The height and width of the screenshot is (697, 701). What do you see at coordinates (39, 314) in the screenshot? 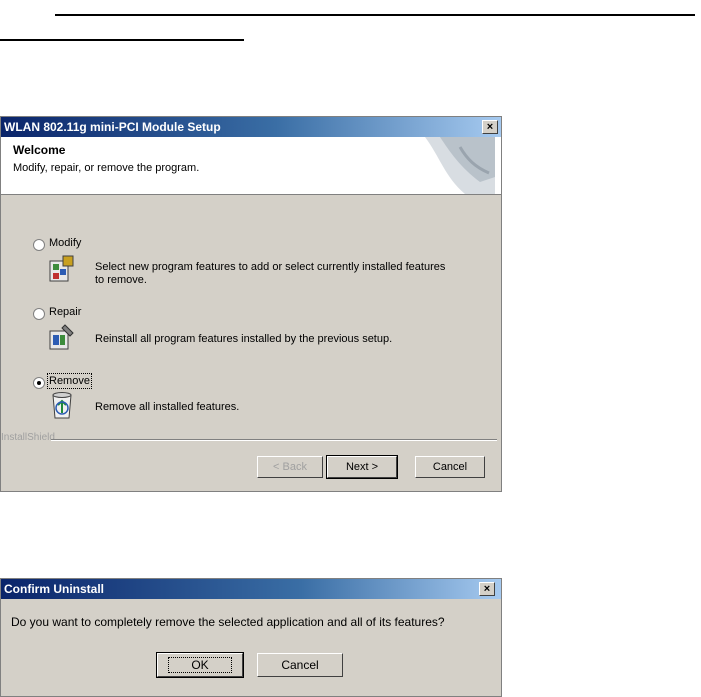
I see `repair-radio` at bounding box center [39, 314].